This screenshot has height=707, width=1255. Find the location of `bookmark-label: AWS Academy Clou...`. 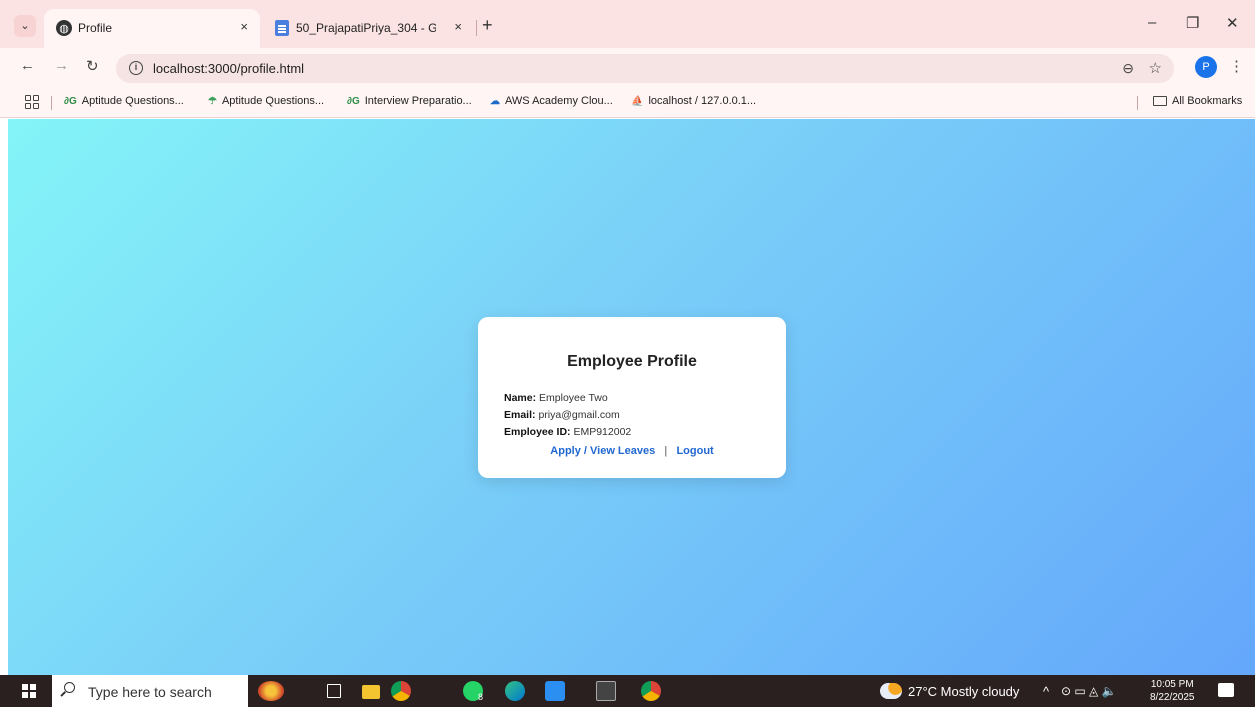

bookmark-label: AWS Academy Clou... is located at coordinates (559, 101).